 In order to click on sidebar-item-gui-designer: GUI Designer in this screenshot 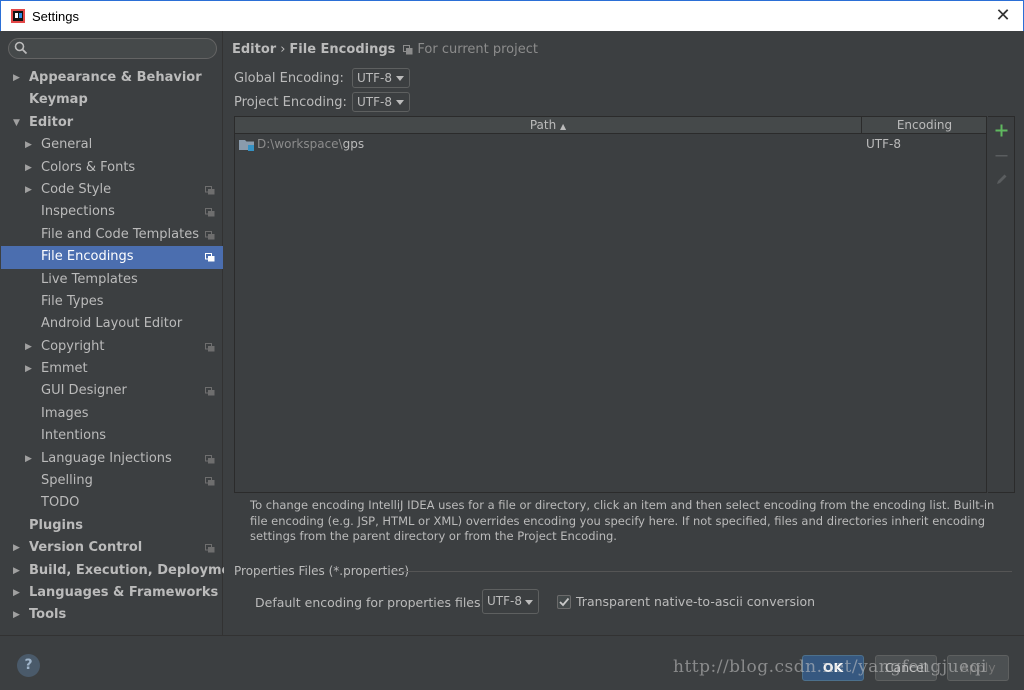, I will do `click(112, 391)`.